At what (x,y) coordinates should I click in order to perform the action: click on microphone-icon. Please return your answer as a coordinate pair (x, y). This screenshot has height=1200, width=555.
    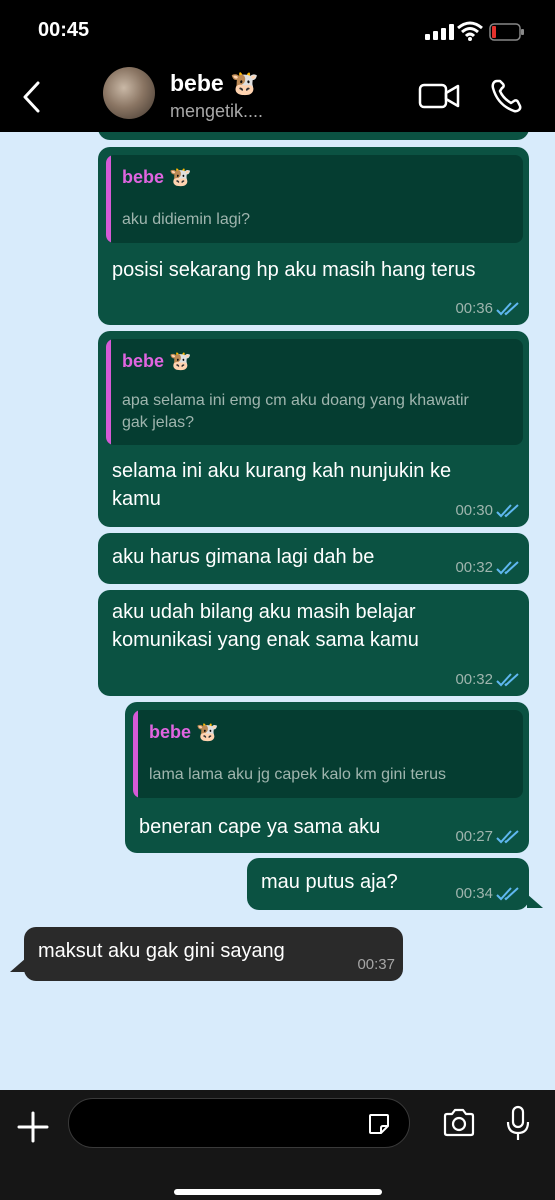
    Looking at the image, I should click on (518, 1124).